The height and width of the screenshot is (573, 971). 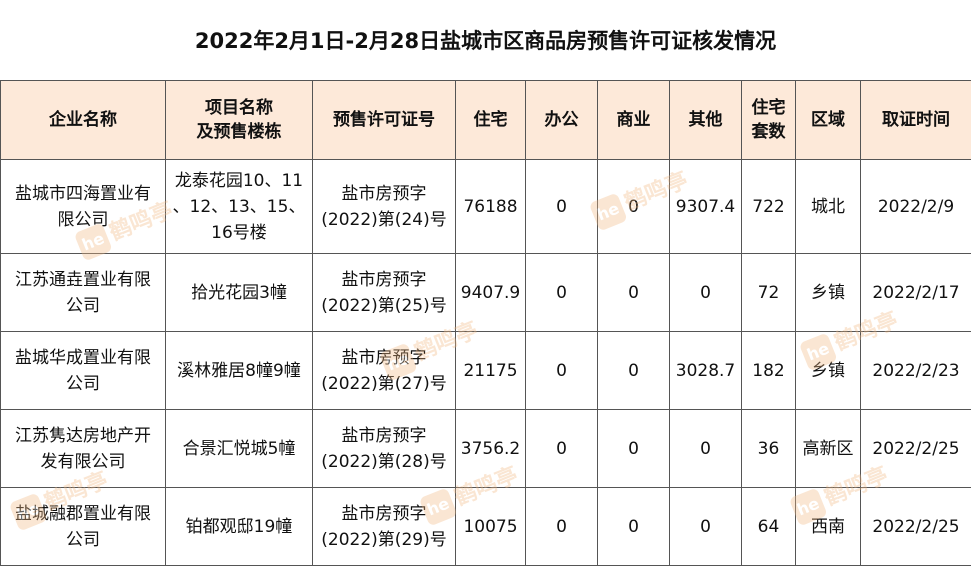 What do you see at coordinates (561, 120) in the screenshot?
I see `header-office: 办公` at bounding box center [561, 120].